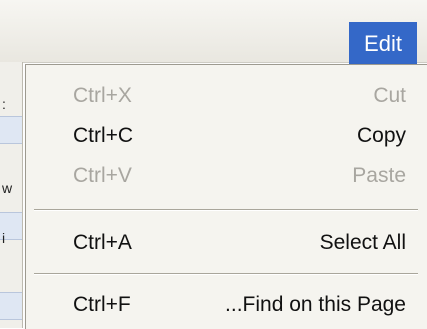 This screenshot has height=329, width=427. Describe the element at coordinates (226, 95) in the screenshot. I see `menu-item-cut: Ctrl+X Cut` at that location.